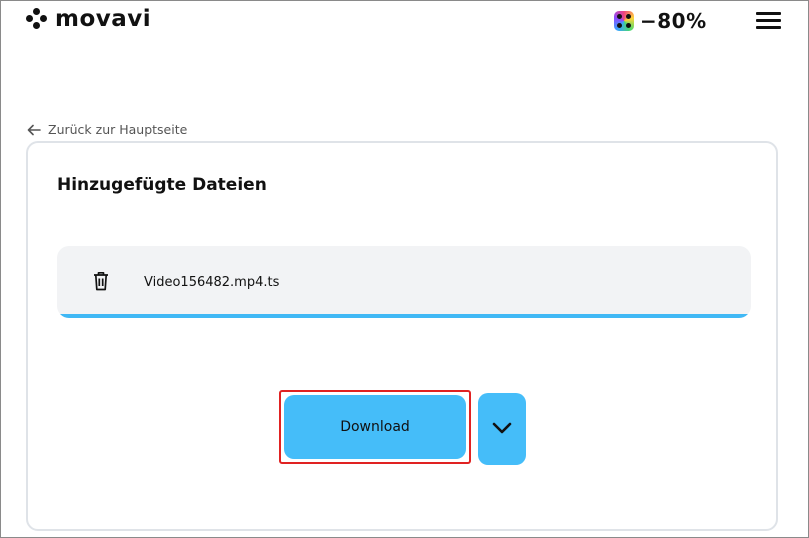 This screenshot has height=538, width=809. Describe the element at coordinates (37, 19) in the screenshot. I see `movavi-logo-icon` at that location.